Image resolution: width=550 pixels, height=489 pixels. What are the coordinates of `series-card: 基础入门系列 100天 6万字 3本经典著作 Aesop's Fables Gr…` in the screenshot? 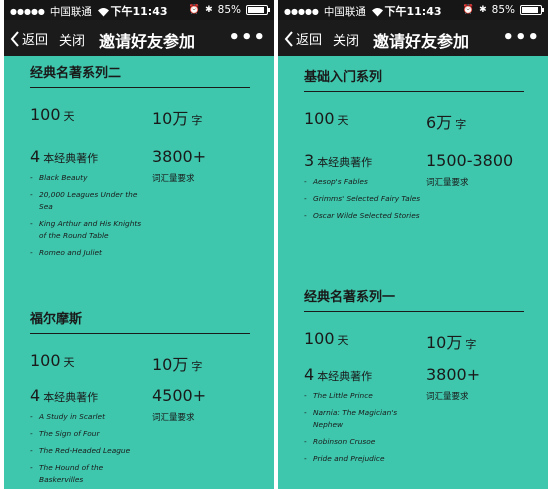 It's located at (414, 144).